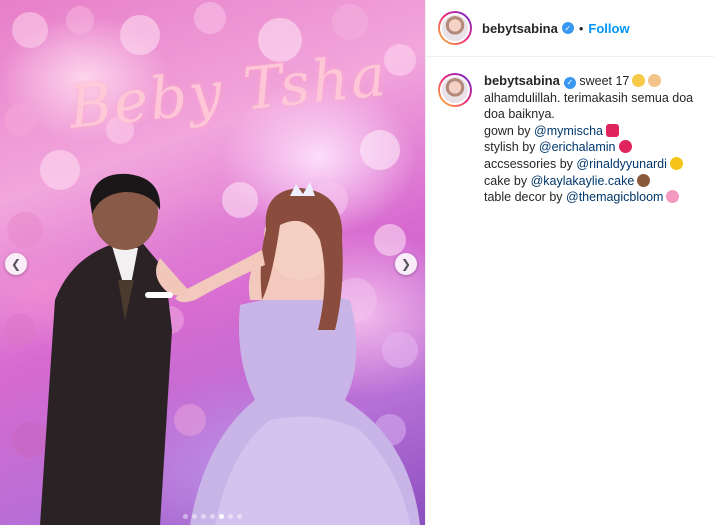 This screenshot has height=525, width=714. I want to click on smile-face-icon, so click(639, 80).